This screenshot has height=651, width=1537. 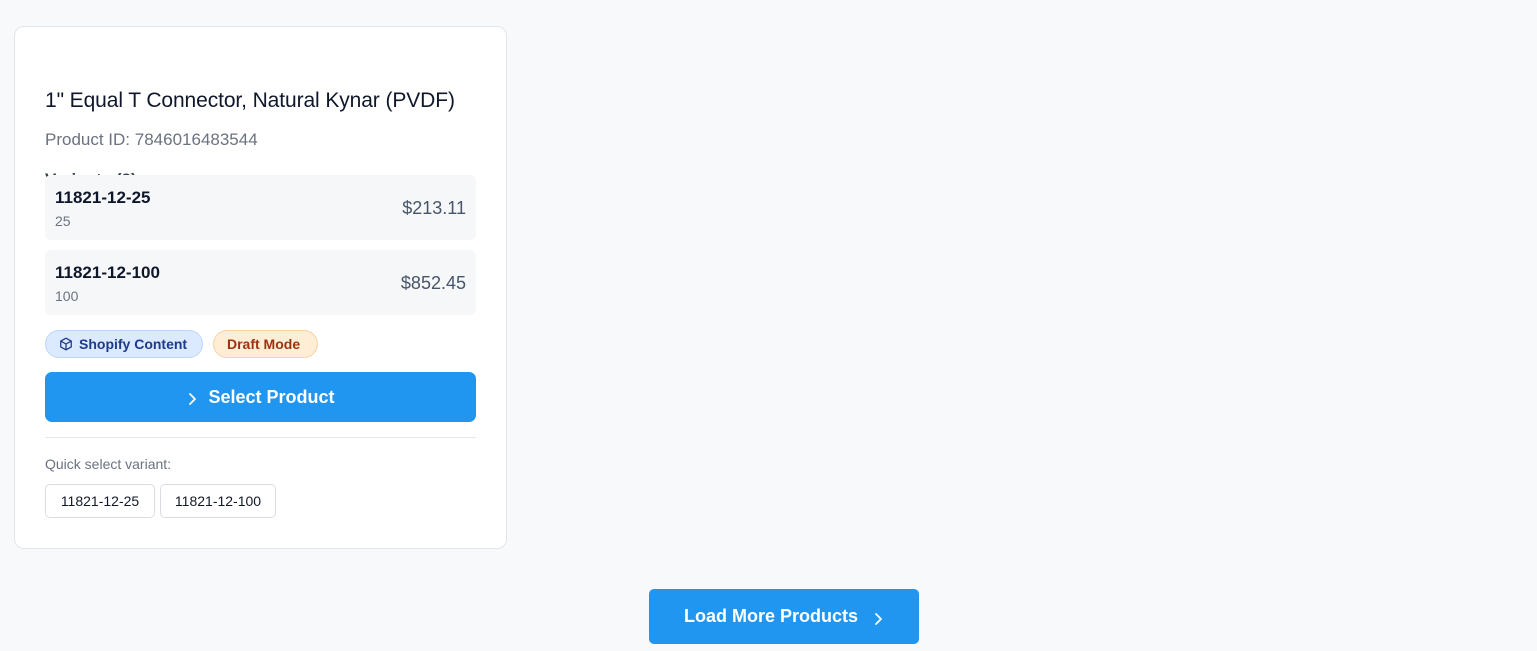 I want to click on variant-price: $213.11, so click(x=434, y=208).